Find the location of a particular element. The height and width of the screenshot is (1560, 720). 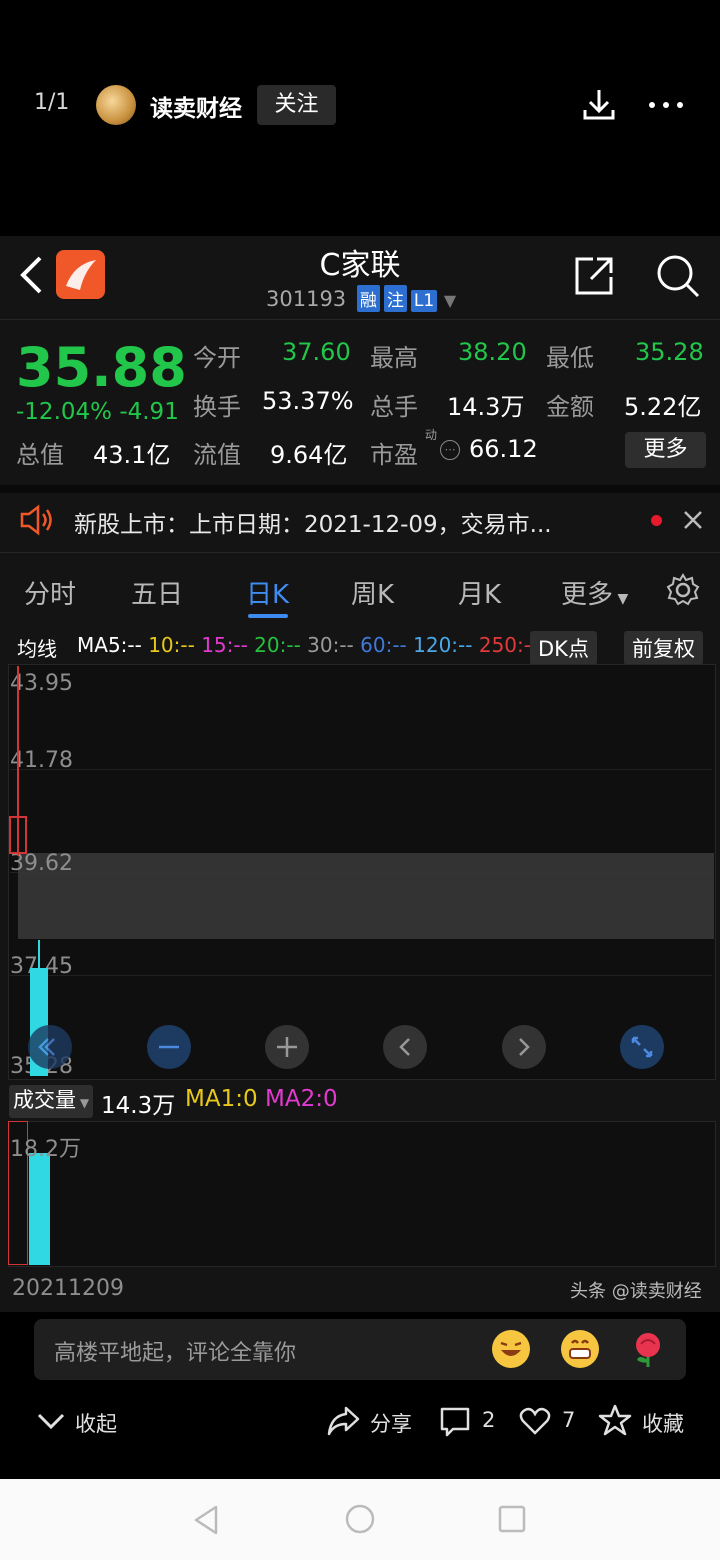

nav-home-icon is located at coordinates (360, 1519).